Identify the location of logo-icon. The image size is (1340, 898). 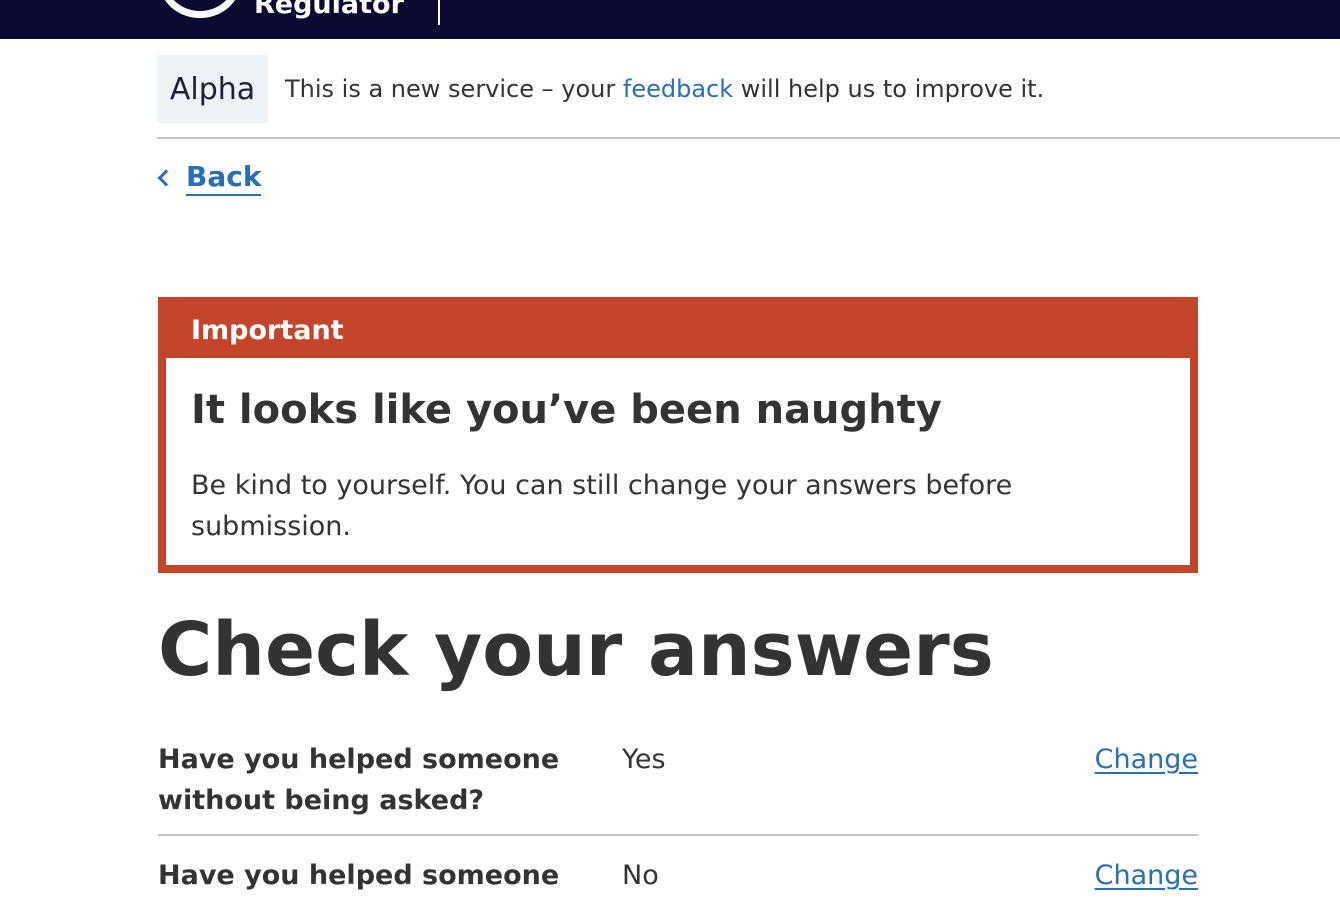
(200, 9).